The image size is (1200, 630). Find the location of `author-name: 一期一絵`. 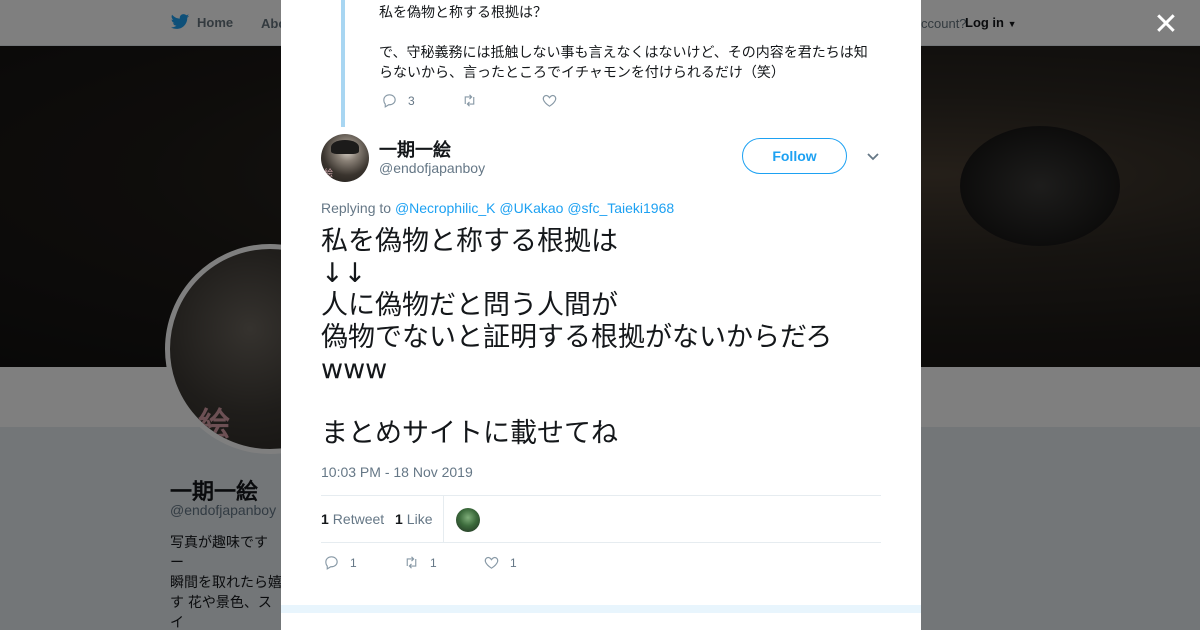

author-name: 一期一絵 is located at coordinates (415, 149).